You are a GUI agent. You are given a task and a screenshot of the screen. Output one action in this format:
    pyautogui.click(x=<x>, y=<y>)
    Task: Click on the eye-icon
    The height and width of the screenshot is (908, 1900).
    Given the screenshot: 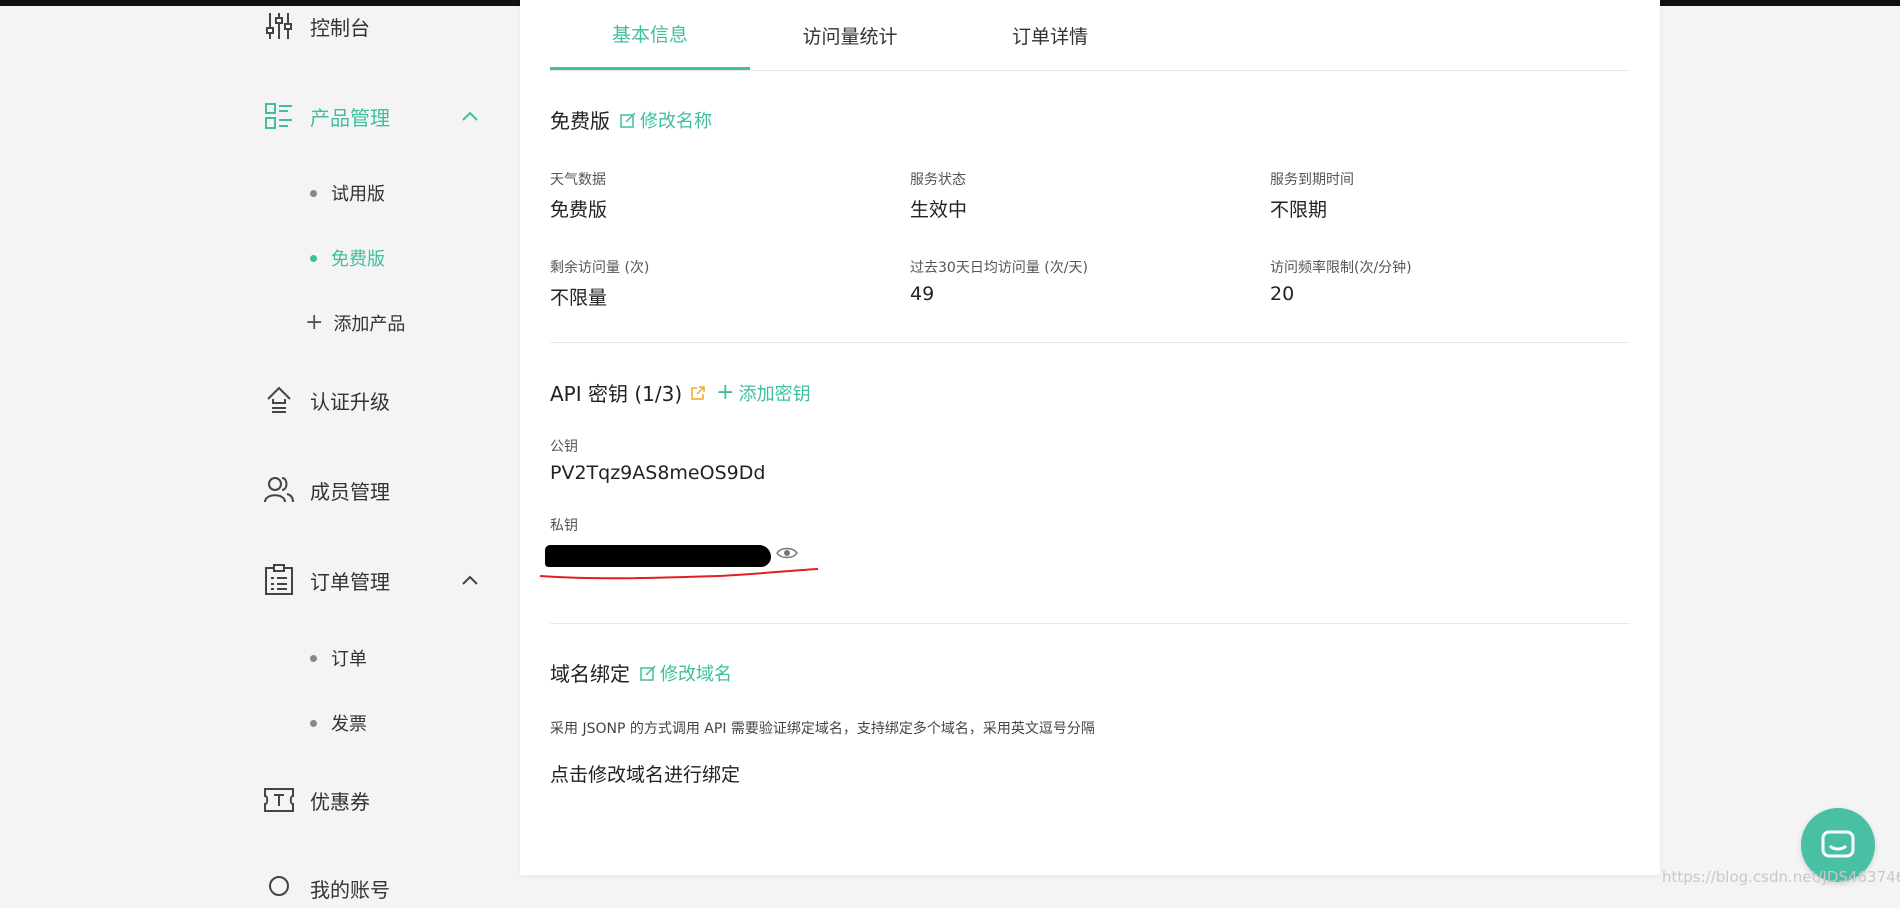 What is the action you would take?
    pyautogui.click(x=787, y=553)
    